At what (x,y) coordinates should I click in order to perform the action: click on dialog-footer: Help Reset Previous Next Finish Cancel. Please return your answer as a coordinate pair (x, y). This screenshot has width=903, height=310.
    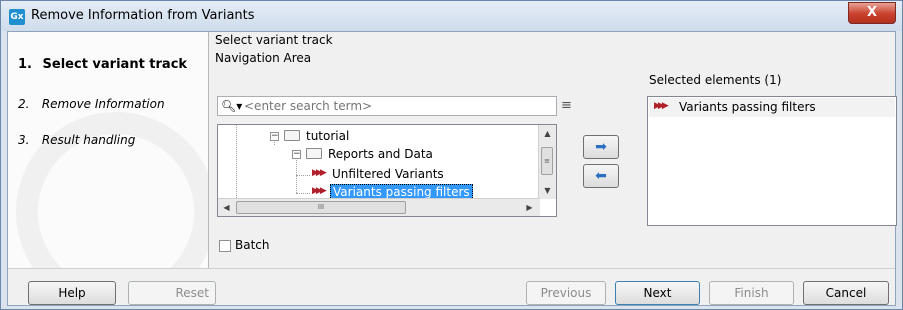
    Looking at the image, I should click on (451, 287).